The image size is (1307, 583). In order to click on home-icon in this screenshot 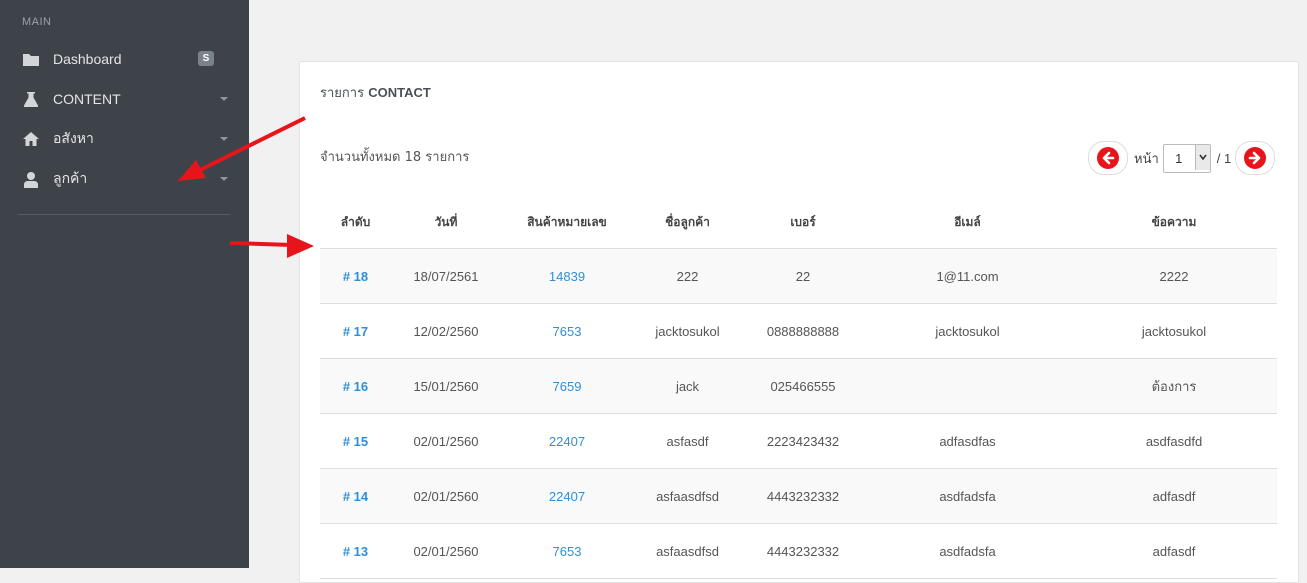, I will do `click(31, 139)`.